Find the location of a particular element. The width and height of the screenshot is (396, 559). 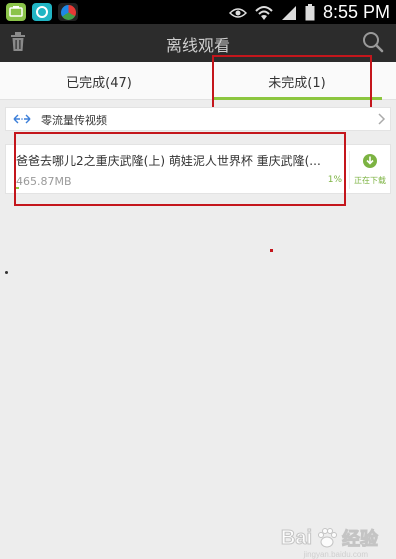

download-arrow-icon is located at coordinates (370, 161).